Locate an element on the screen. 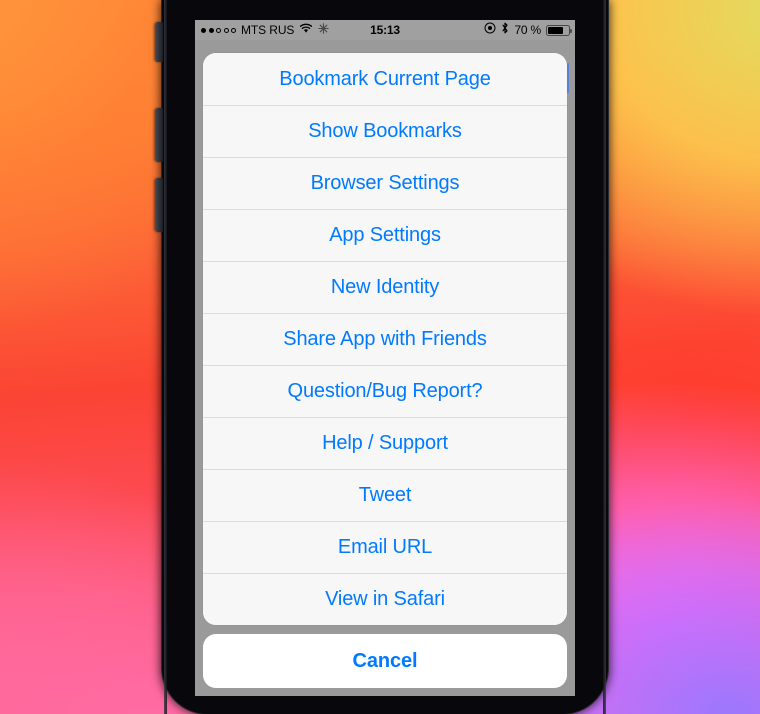 The image size is (760, 714). action-item-browser-settings: Browser Settings is located at coordinates (385, 183).